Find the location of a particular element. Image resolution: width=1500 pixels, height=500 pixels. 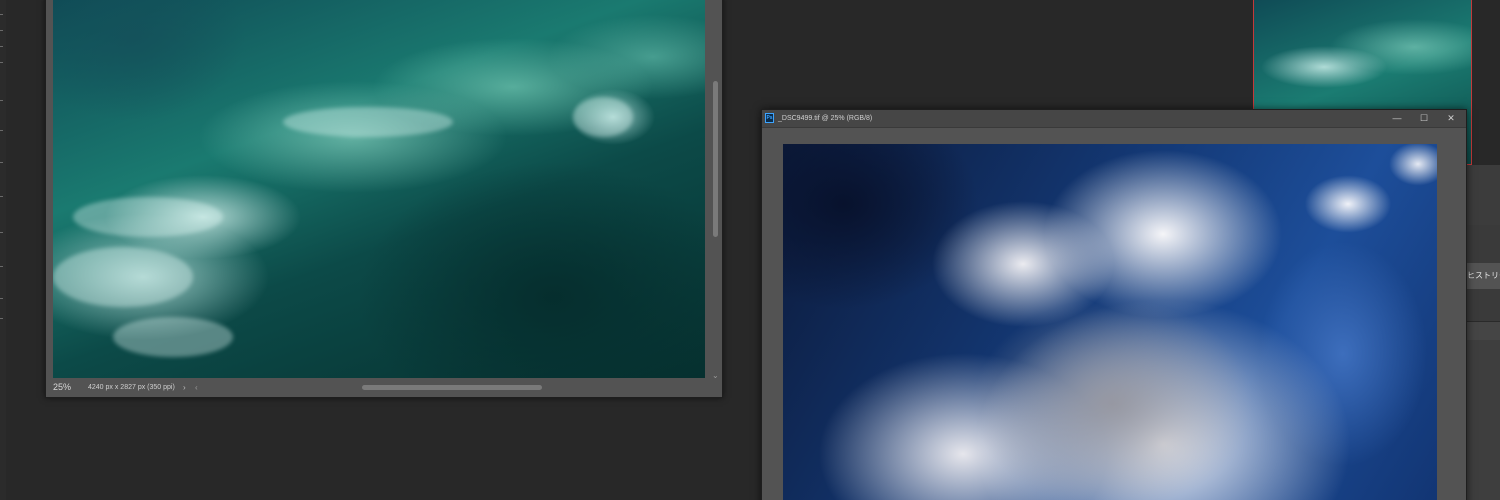

panel-row is located at coordinates (1483, 330).